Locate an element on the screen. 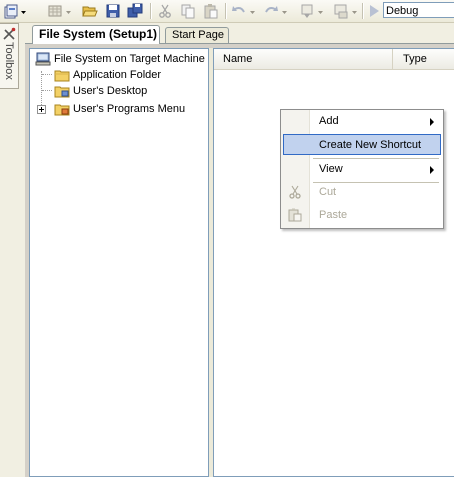 This screenshot has height=477, width=454. redo-icon is located at coordinates (271, 11).